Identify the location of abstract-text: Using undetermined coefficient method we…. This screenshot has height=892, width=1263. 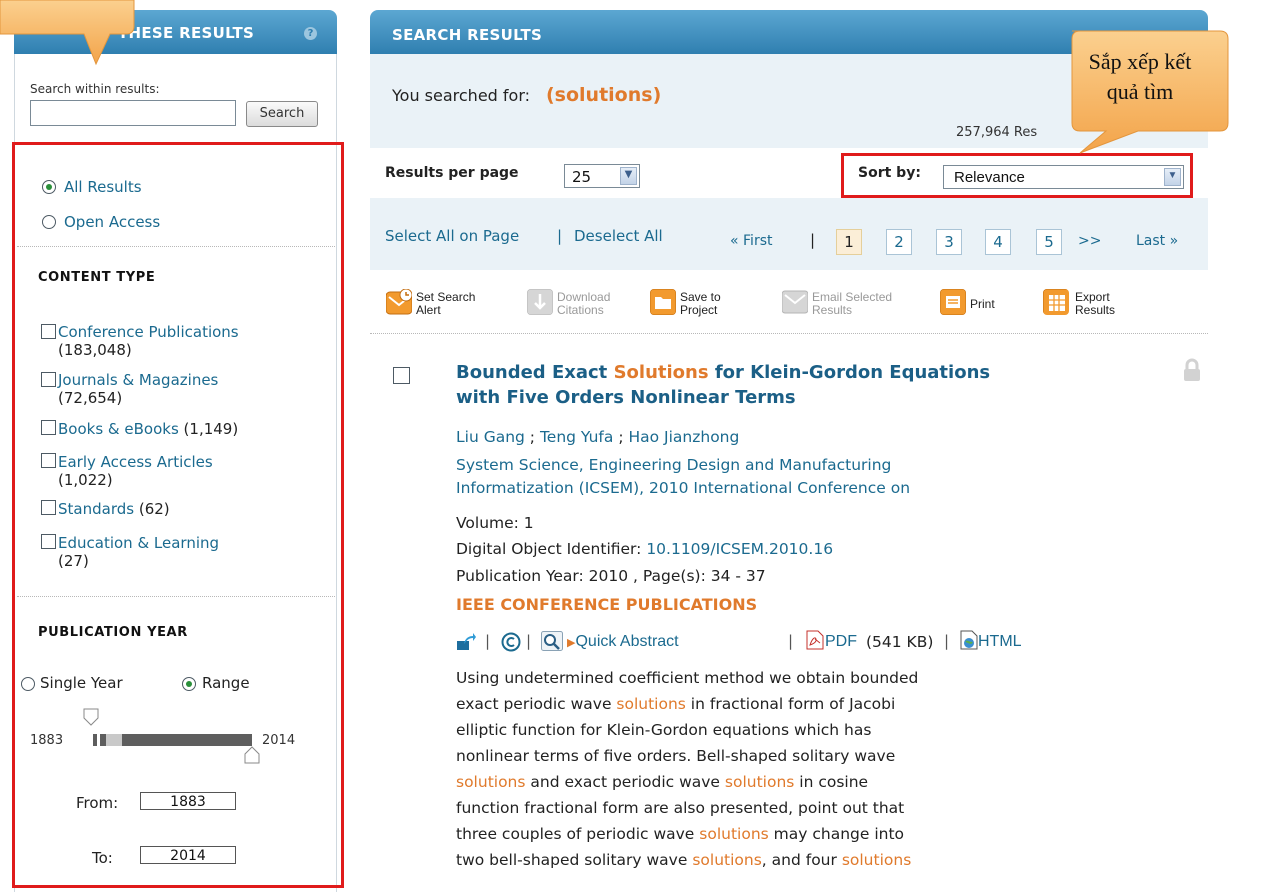
(687, 678).